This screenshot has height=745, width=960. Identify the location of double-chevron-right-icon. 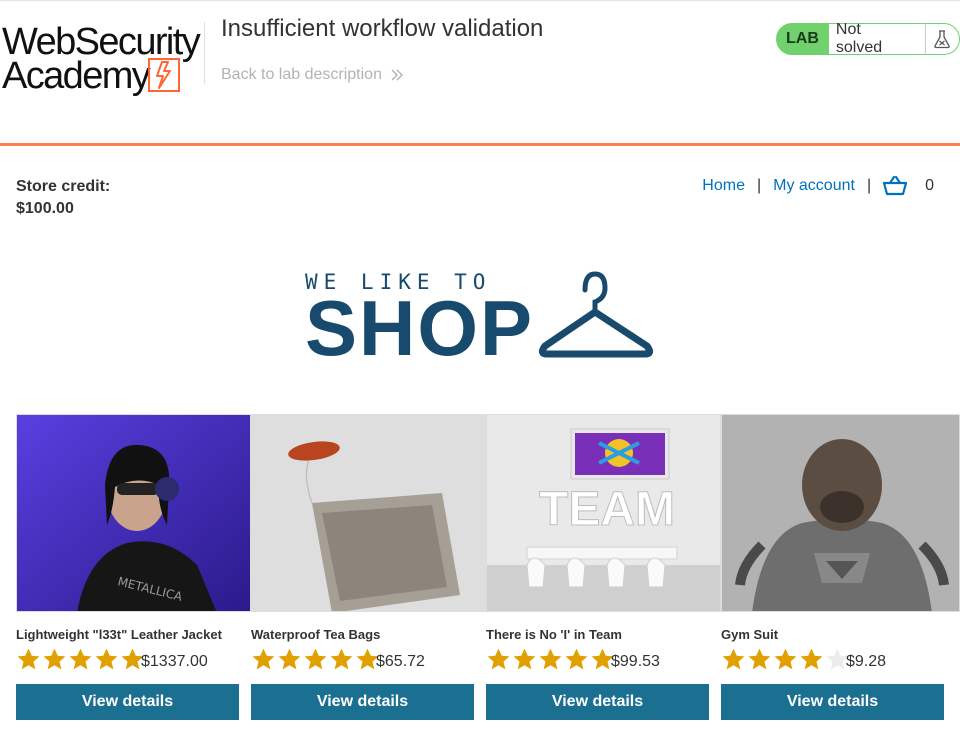
(397, 75).